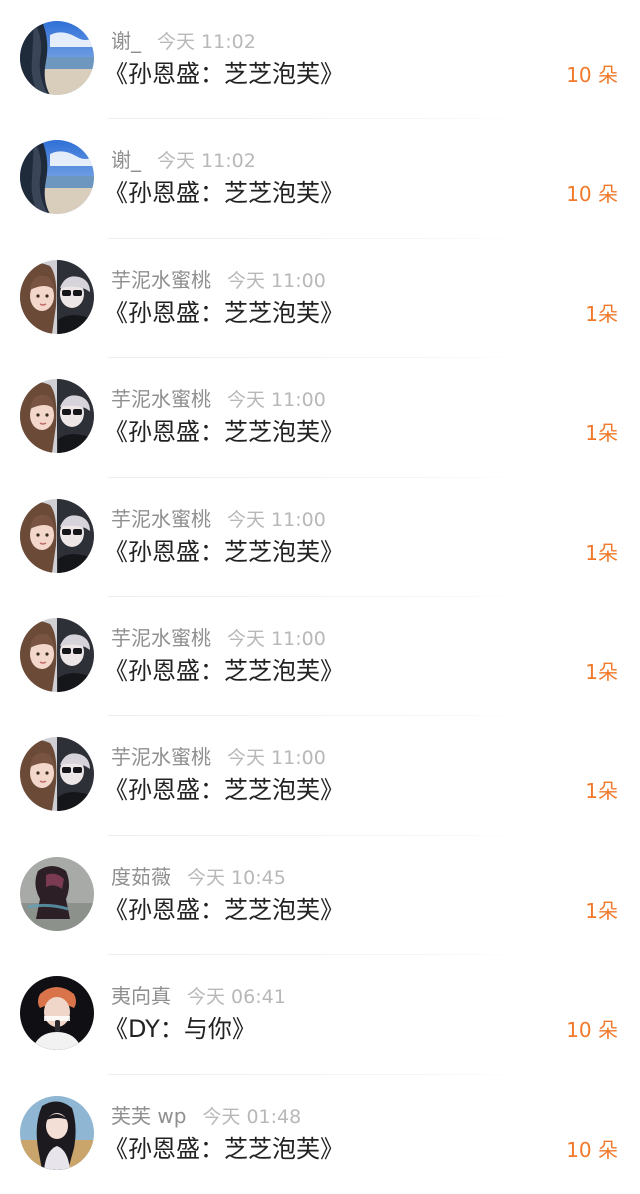 This screenshot has height=1194, width=640. What do you see at coordinates (236, 877) in the screenshot?
I see `timestamp: 今天 10:45` at bounding box center [236, 877].